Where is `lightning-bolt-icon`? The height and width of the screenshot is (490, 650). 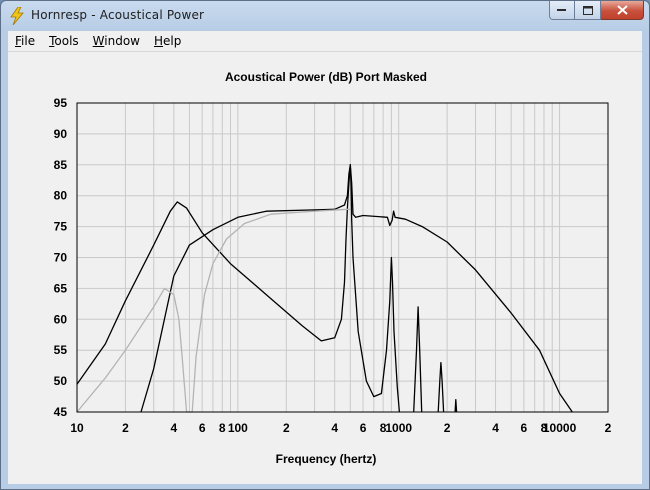 lightning-bolt-icon is located at coordinates (17, 16).